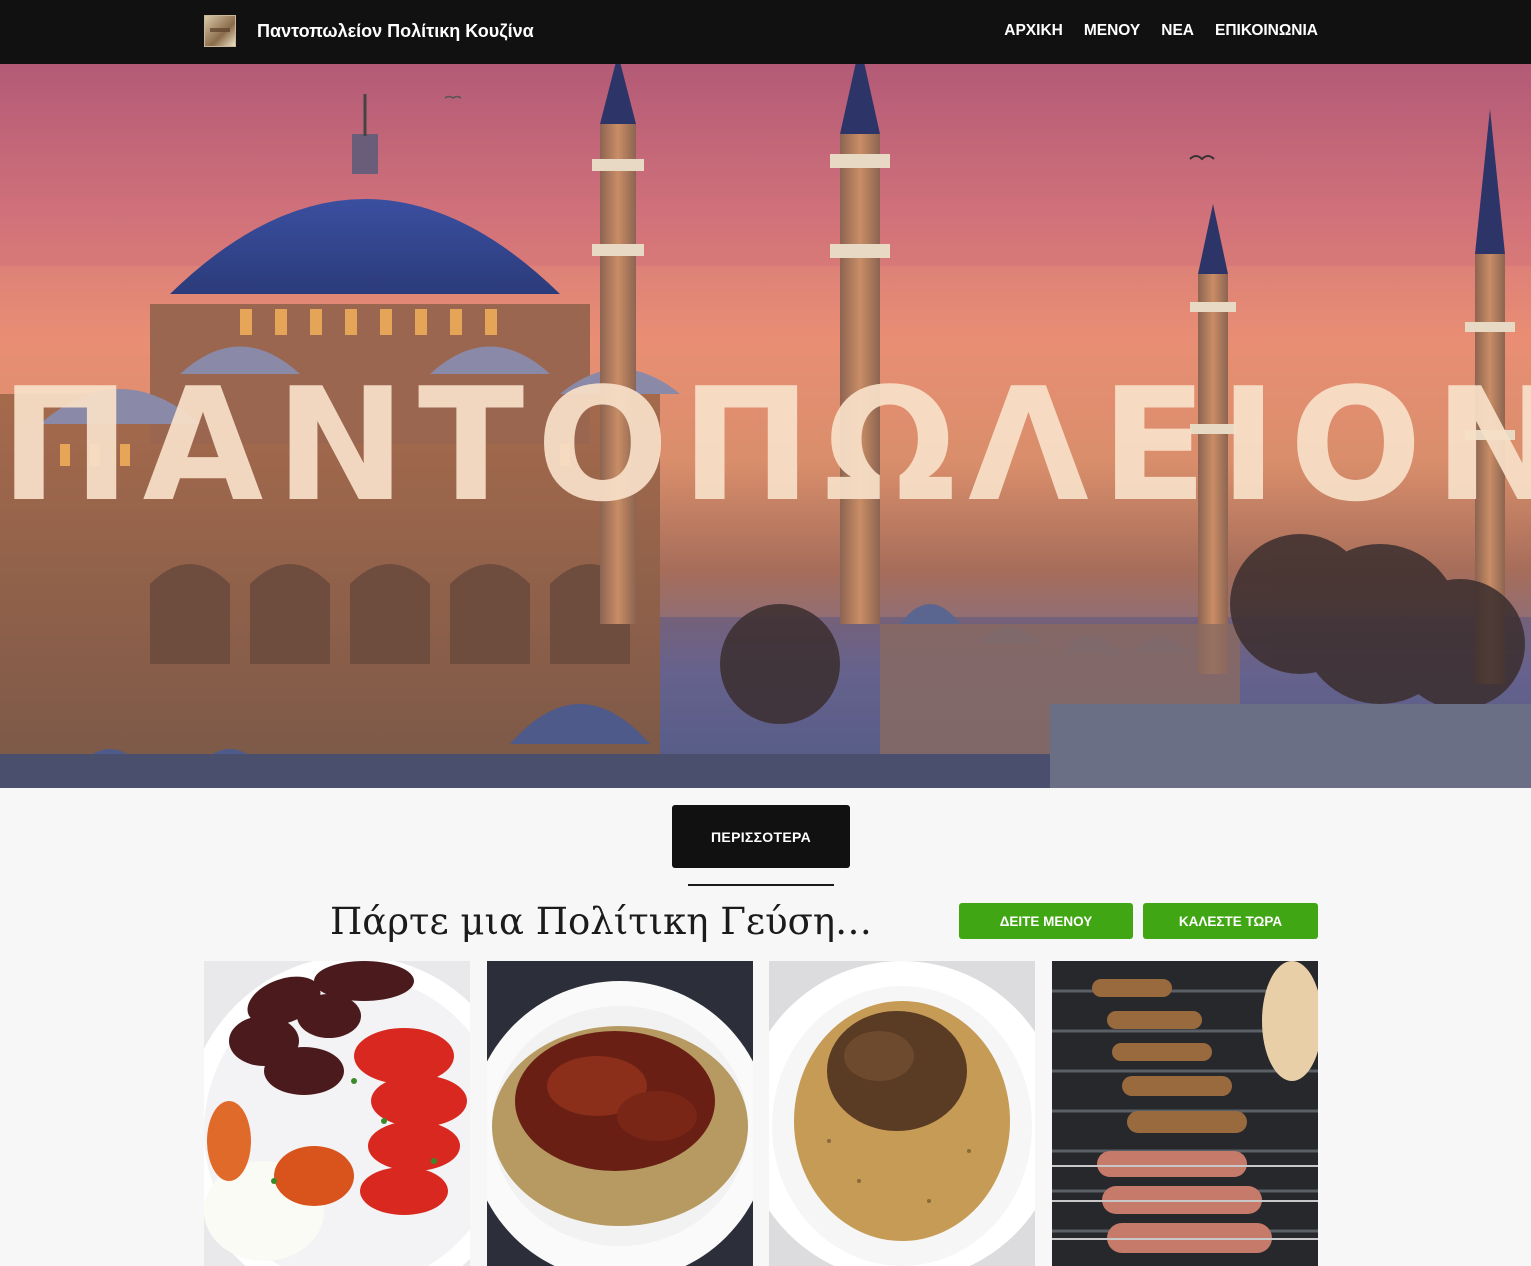 The height and width of the screenshot is (1266, 1531). What do you see at coordinates (337, 1113) in the screenshot?
I see `dish-photo-sausage-tomato` at bounding box center [337, 1113].